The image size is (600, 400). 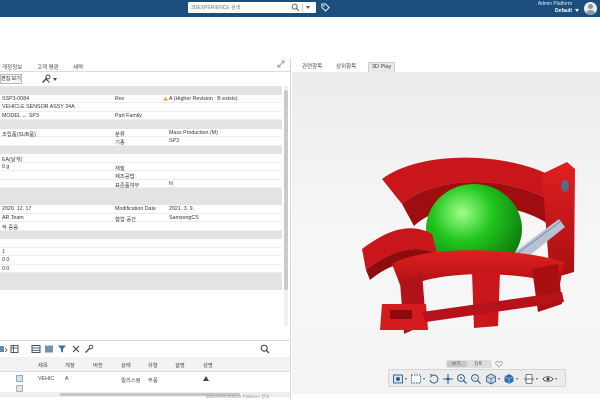 What do you see at coordinates (312, 67) in the screenshot?
I see `tab-related-items: 관련항목` at bounding box center [312, 67].